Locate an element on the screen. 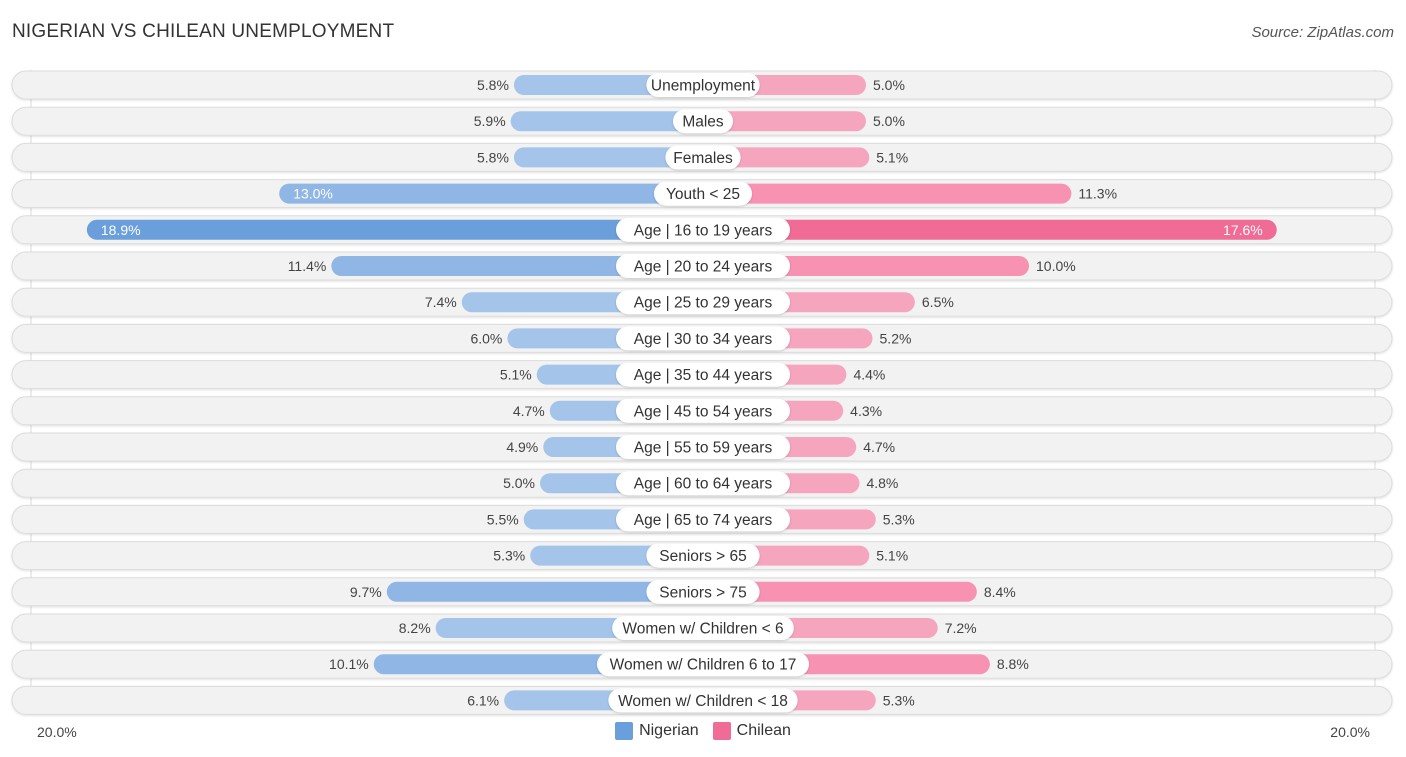  category-label: Age | 20 to 24 years is located at coordinates (703, 267).